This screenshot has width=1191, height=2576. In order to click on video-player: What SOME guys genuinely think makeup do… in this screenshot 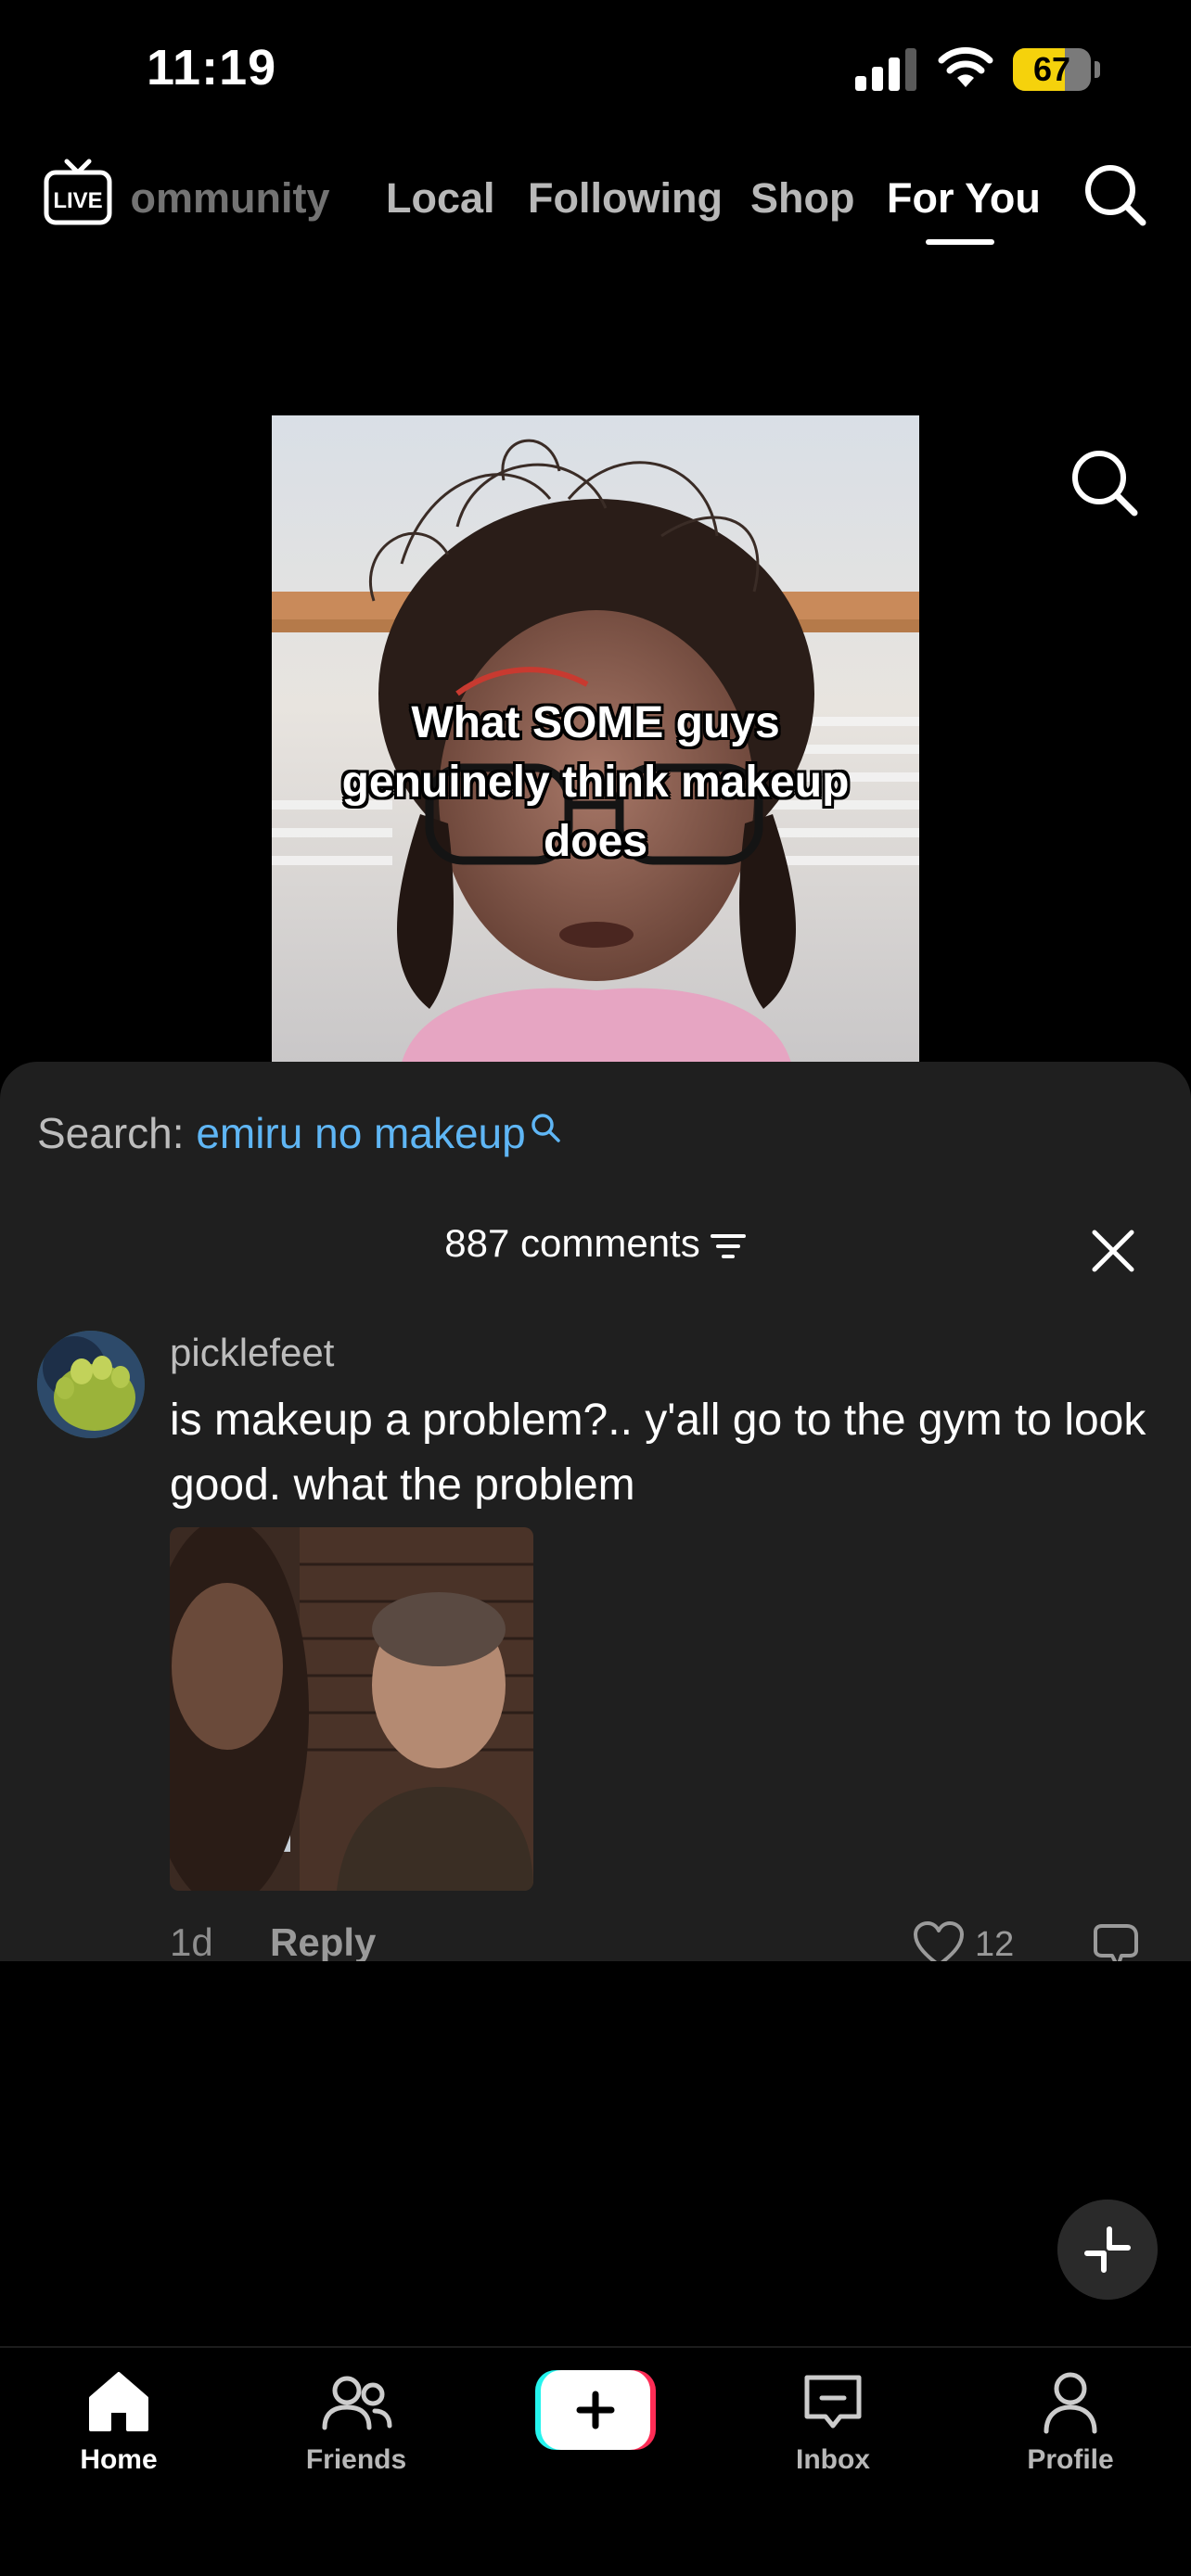, I will do `click(595, 739)`.